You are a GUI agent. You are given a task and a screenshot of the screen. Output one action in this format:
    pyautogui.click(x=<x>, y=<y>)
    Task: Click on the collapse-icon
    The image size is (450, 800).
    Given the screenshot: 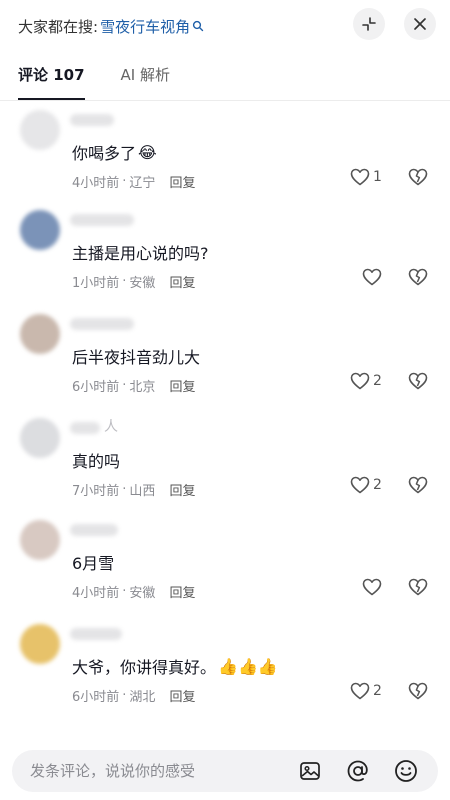 What is the action you would take?
    pyautogui.click(x=369, y=24)
    